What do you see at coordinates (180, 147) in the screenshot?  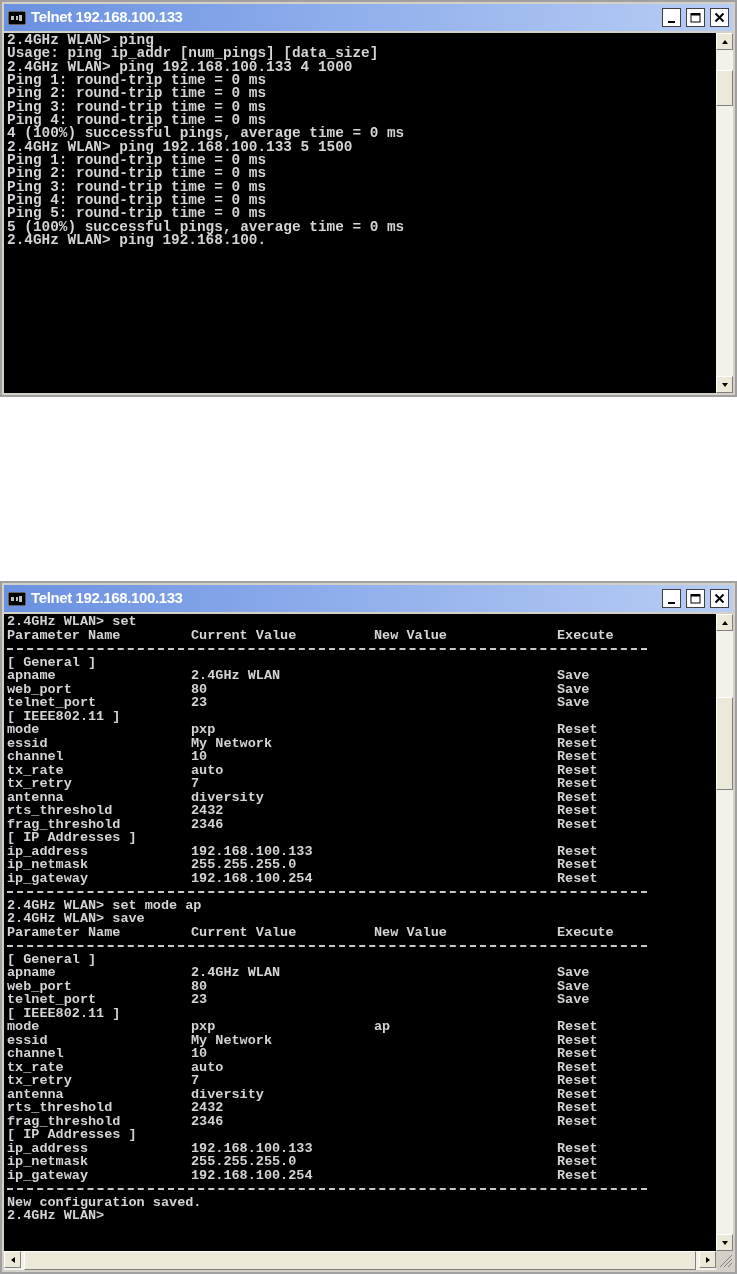 I see `console-line: 2.4GHz WLAN> ping 192.168.100.133 5 1500` at bounding box center [180, 147].